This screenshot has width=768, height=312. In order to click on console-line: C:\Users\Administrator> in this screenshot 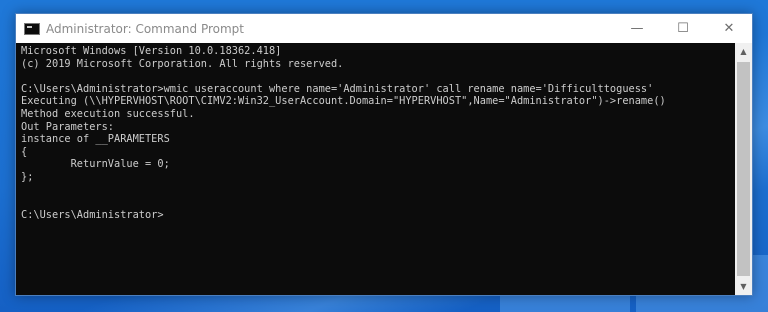, I will do `click(92, 214)`.